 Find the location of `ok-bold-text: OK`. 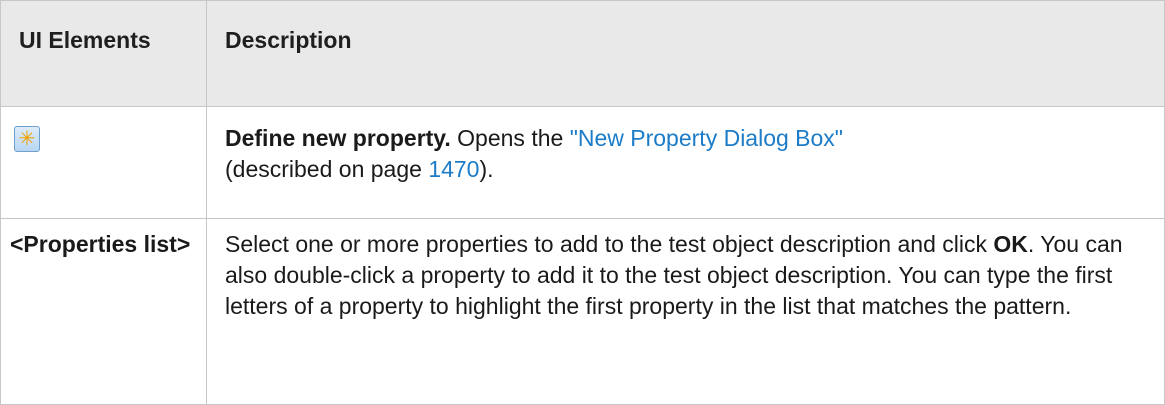

ok-bold-text: OK is located at coordinates (1010, 244).